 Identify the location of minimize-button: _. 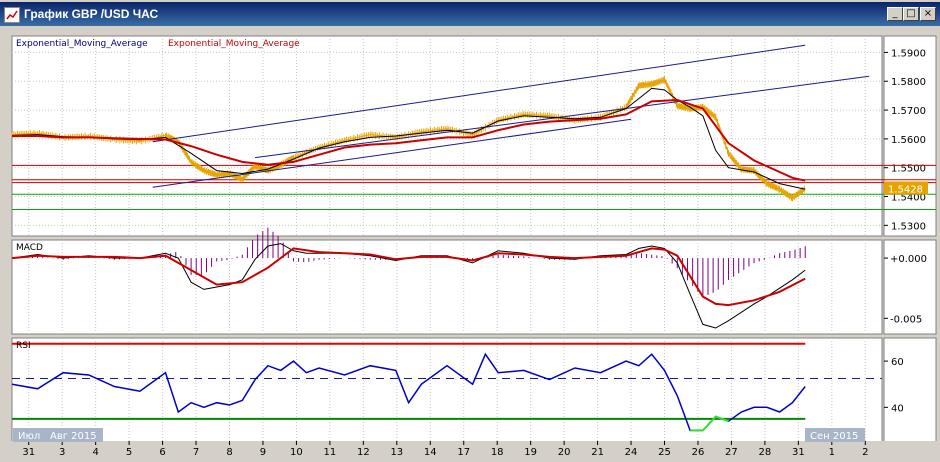
(895, 14).